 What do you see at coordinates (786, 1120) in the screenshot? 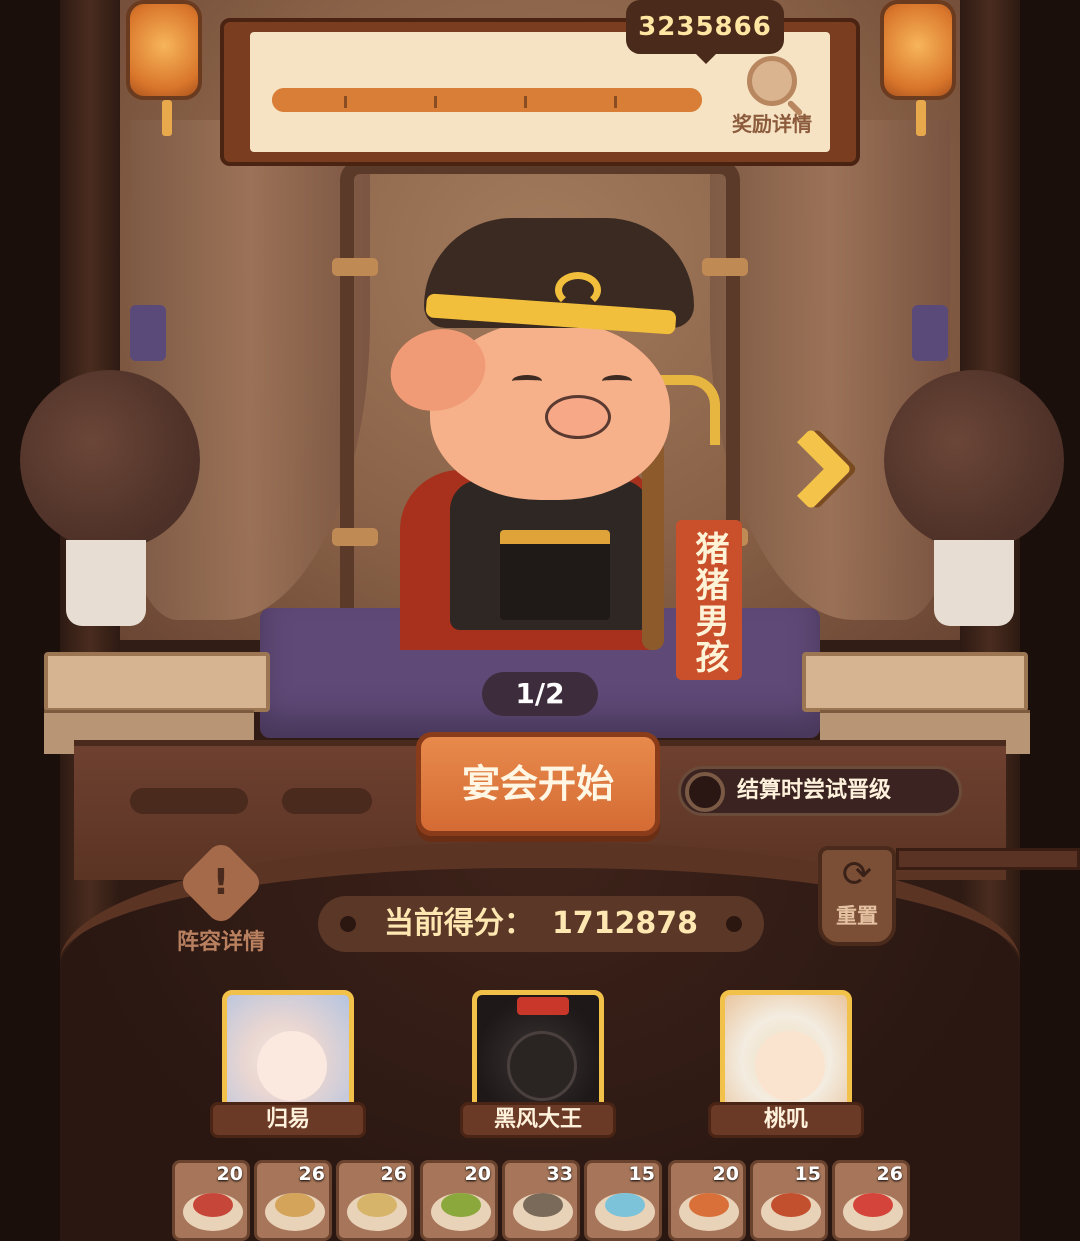
I see `hero-name: 桃叽` at bounding box center [786, 1120].